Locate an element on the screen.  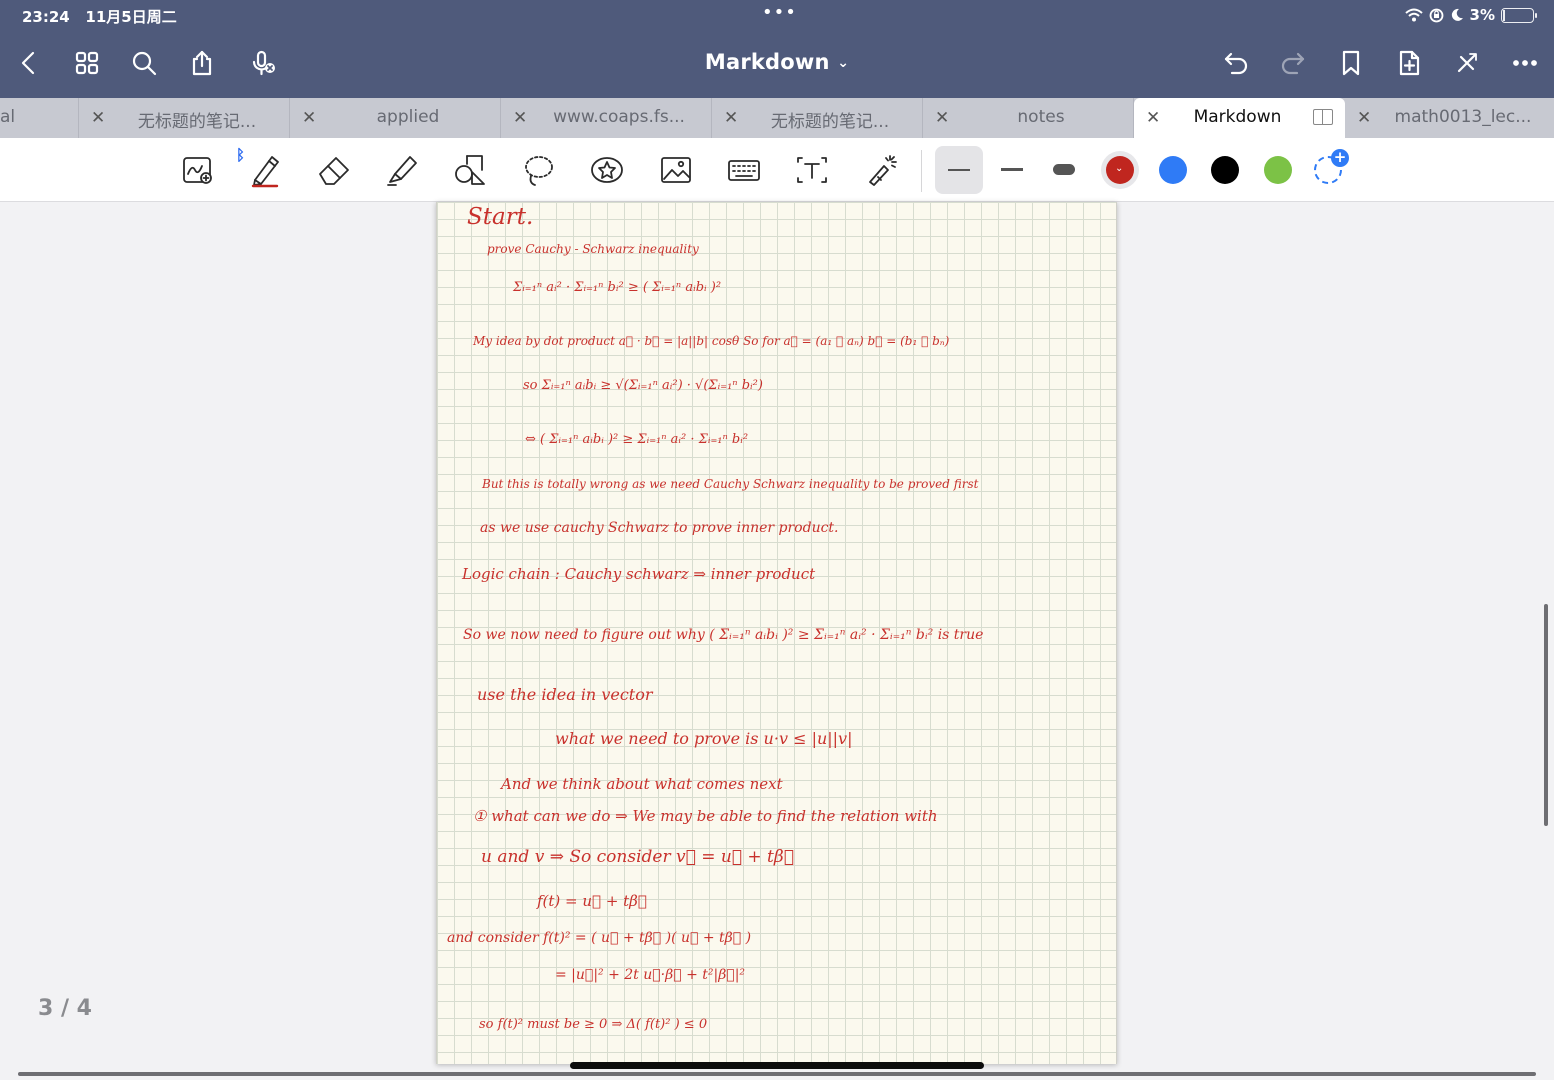
split-view-icon is located at coordinates (1323, 117).